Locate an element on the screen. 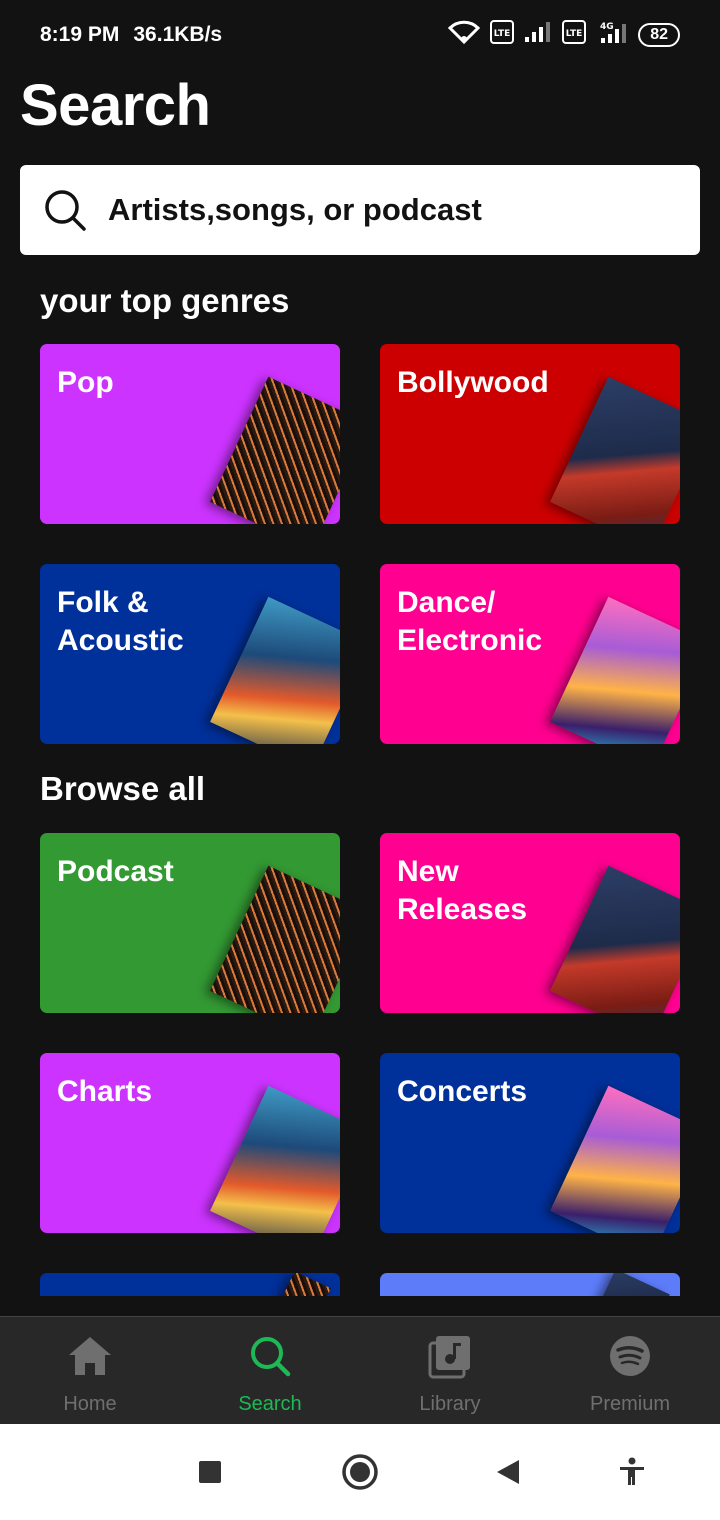  signal-icon is located at coordinates (538, 35).